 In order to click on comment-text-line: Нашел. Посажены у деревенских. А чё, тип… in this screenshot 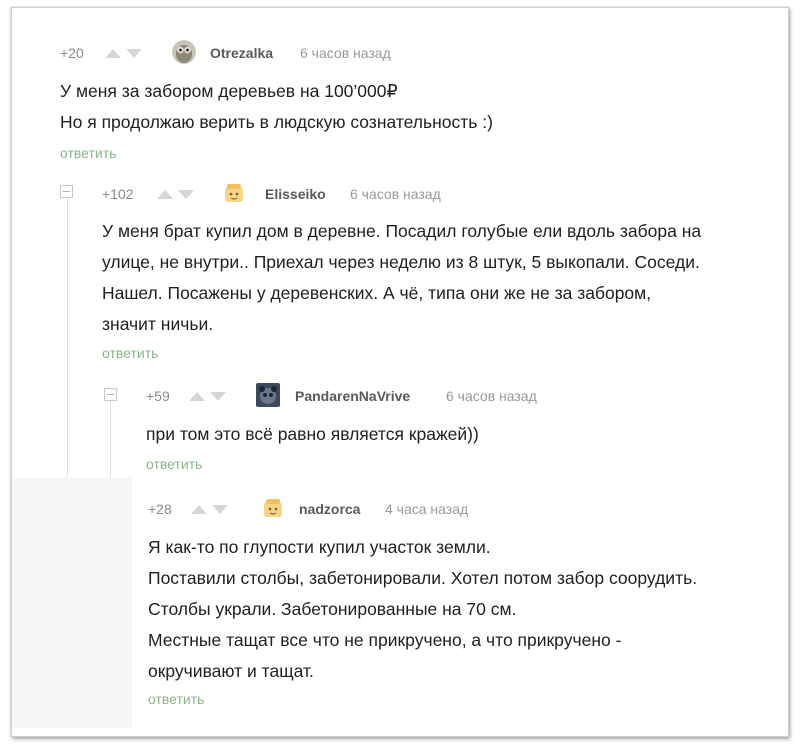, I will do `click(377, 293)`.